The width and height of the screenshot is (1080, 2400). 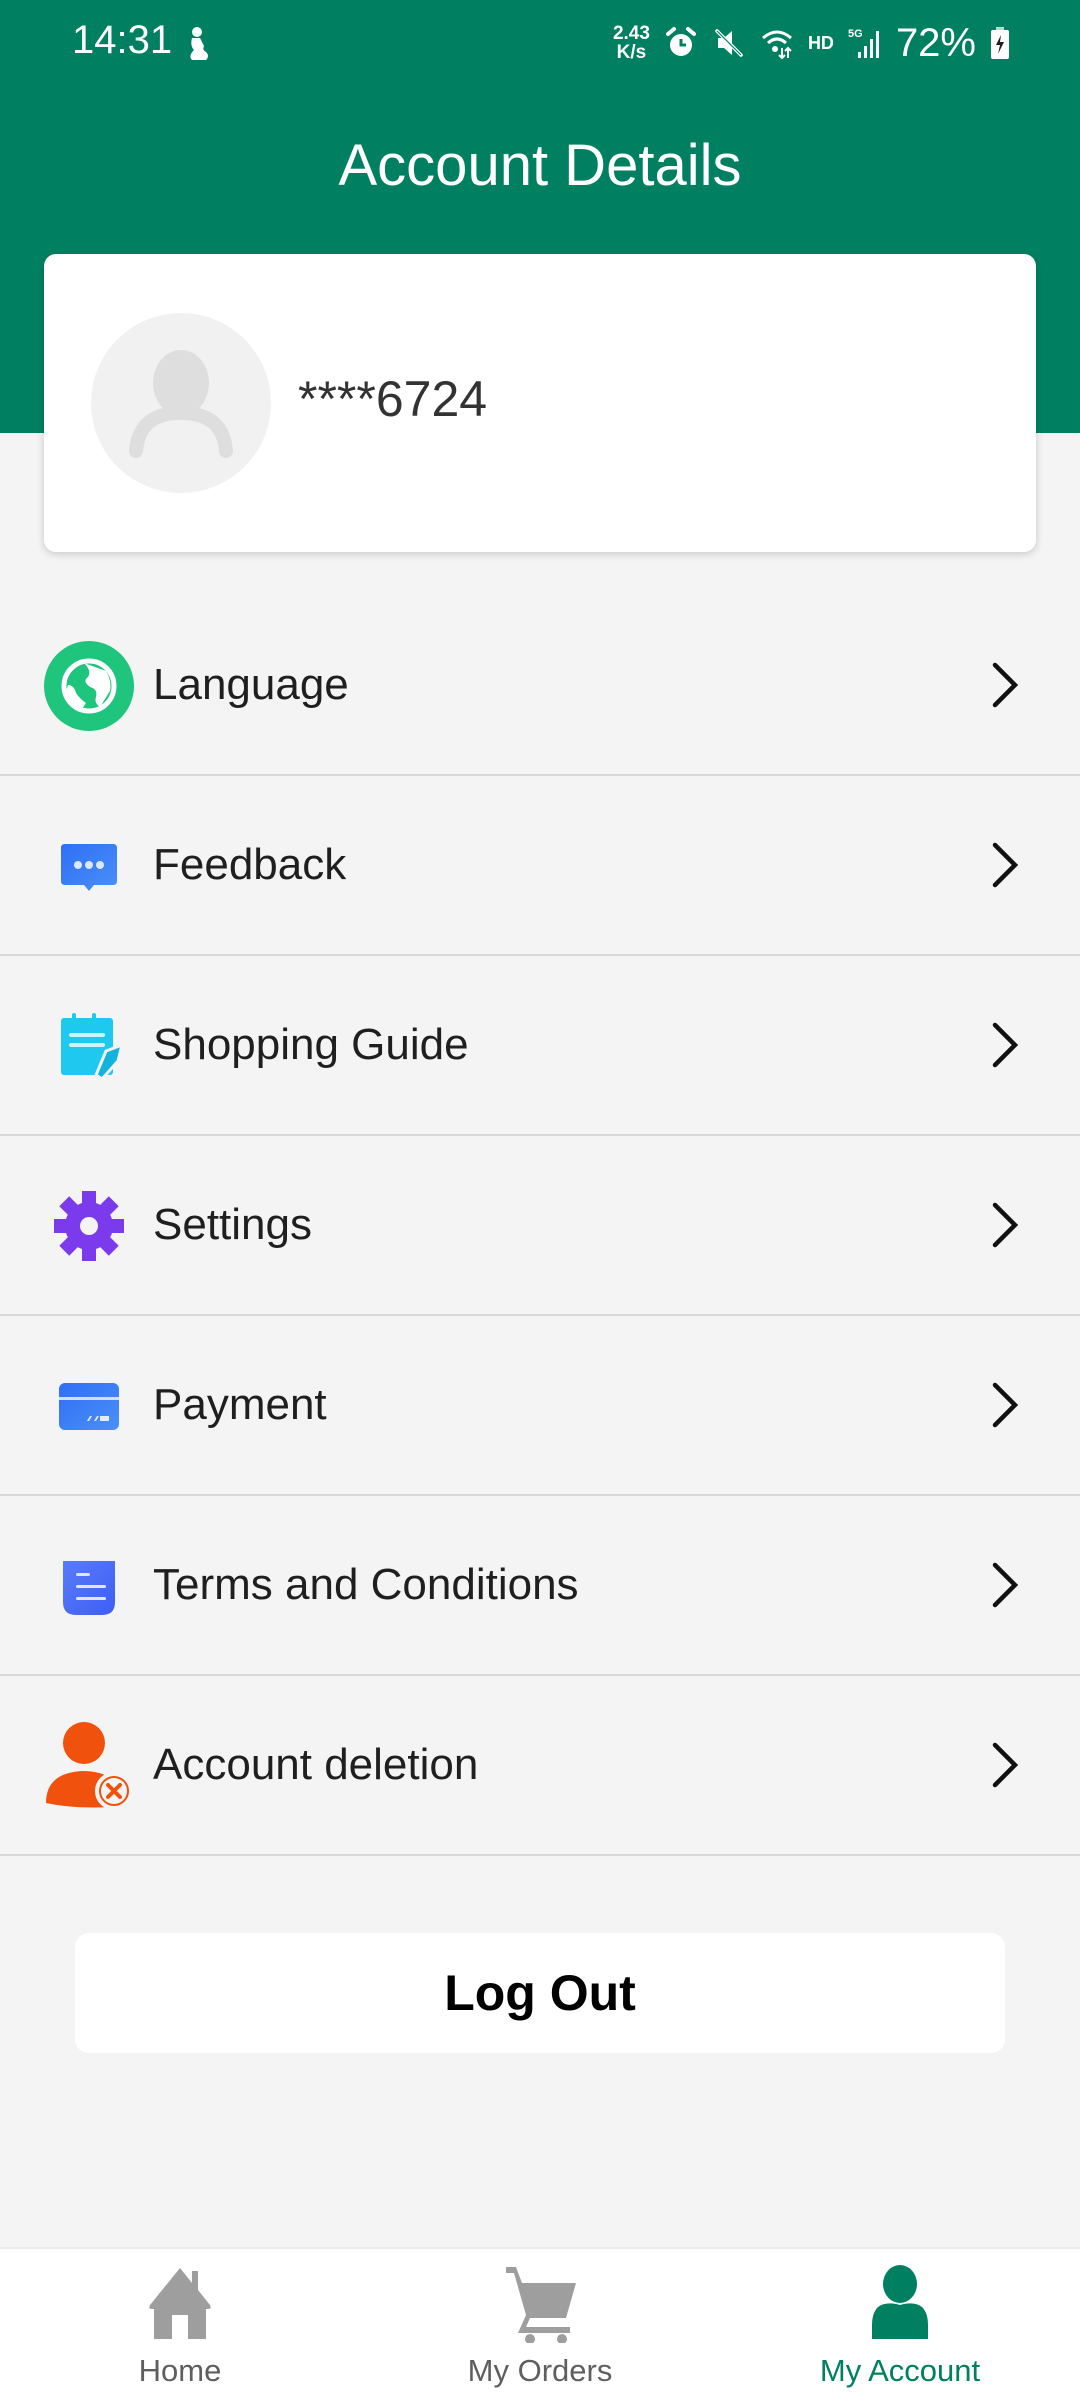 I want to click on signal-icon: 5G, so click(x=863, y=43).